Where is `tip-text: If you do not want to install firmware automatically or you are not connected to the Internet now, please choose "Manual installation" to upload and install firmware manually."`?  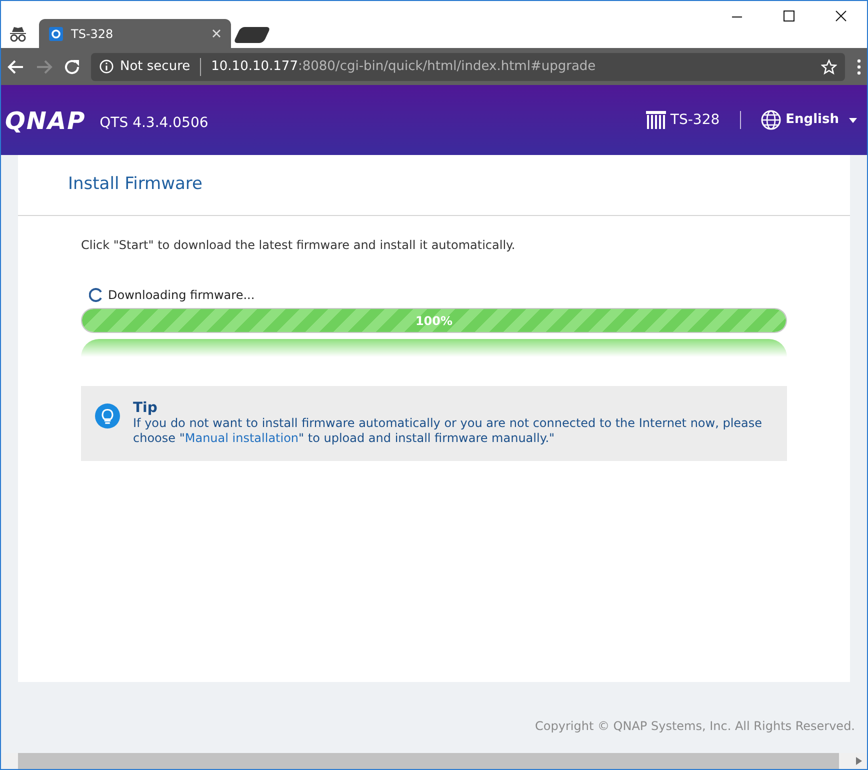
tip-text: If you do not want to install firmware automatically or you are not connected to the Internet now, please choose "Manual installation" to upload and install firmware manually." is located at coordinates (448, 431).